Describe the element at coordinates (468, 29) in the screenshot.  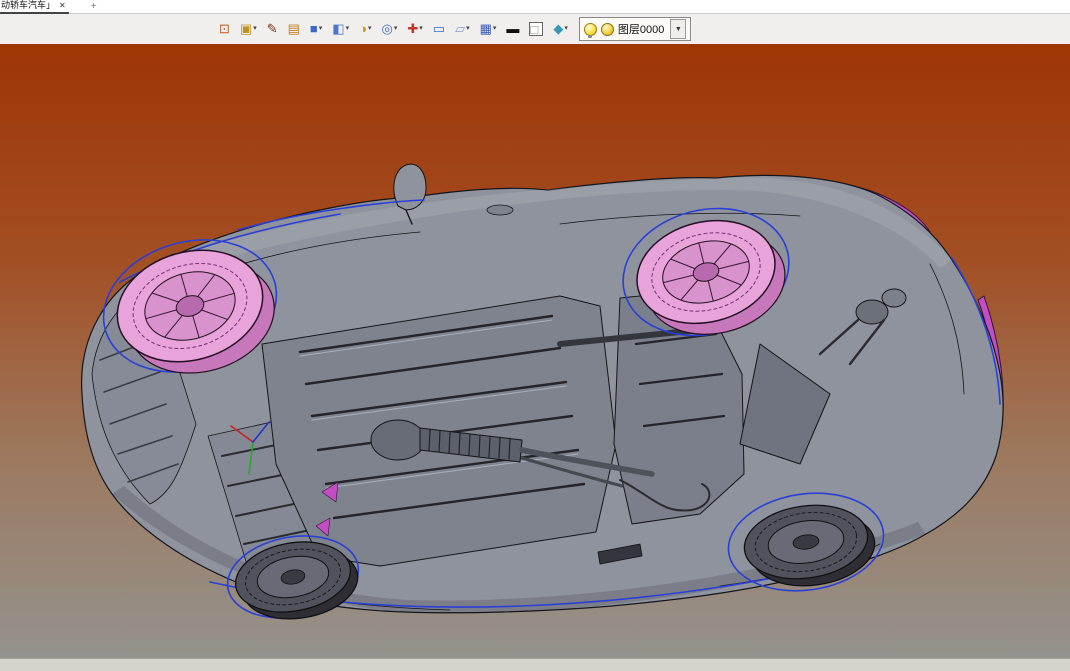
I see `plane-grid-dropdown-arrow-icon: ▾` at that location.